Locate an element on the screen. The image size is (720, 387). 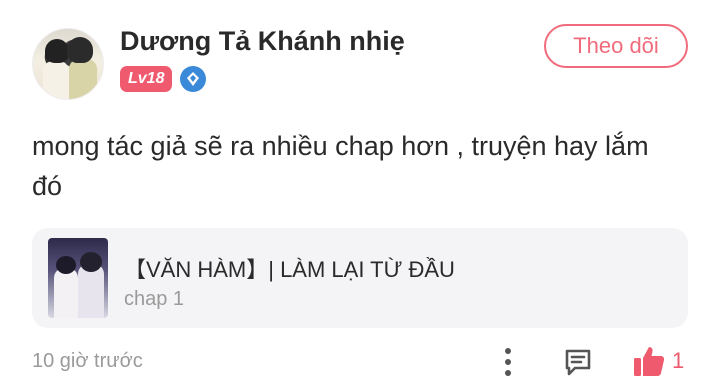
story-chapter: chap 1 is located at coordinates (154, 299).